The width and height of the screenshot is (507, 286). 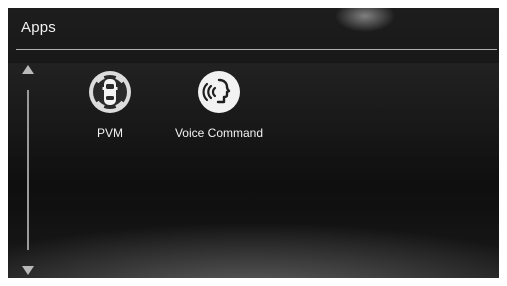 What do you see at coordinates (219, 133) in the screenshot?
I see `app-label: Voice Command` at bounding box center [219, 133].